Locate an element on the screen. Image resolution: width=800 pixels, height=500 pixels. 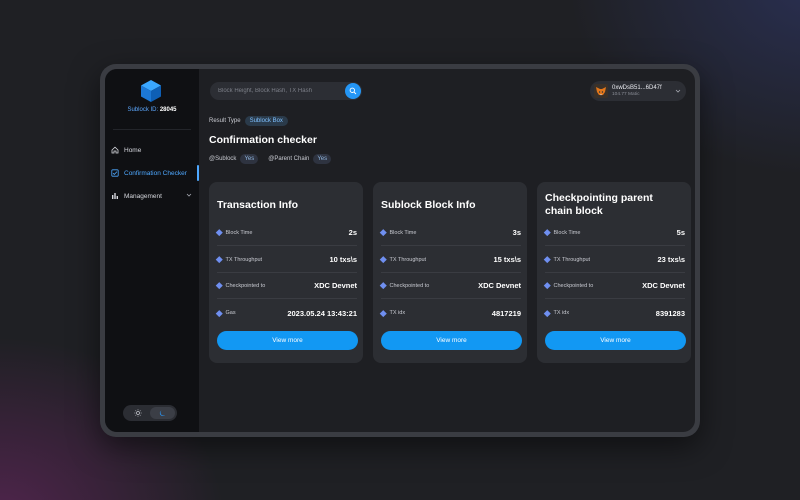
card-row: TX Throughput 10 txs\s is located at coordinates (286, 260).